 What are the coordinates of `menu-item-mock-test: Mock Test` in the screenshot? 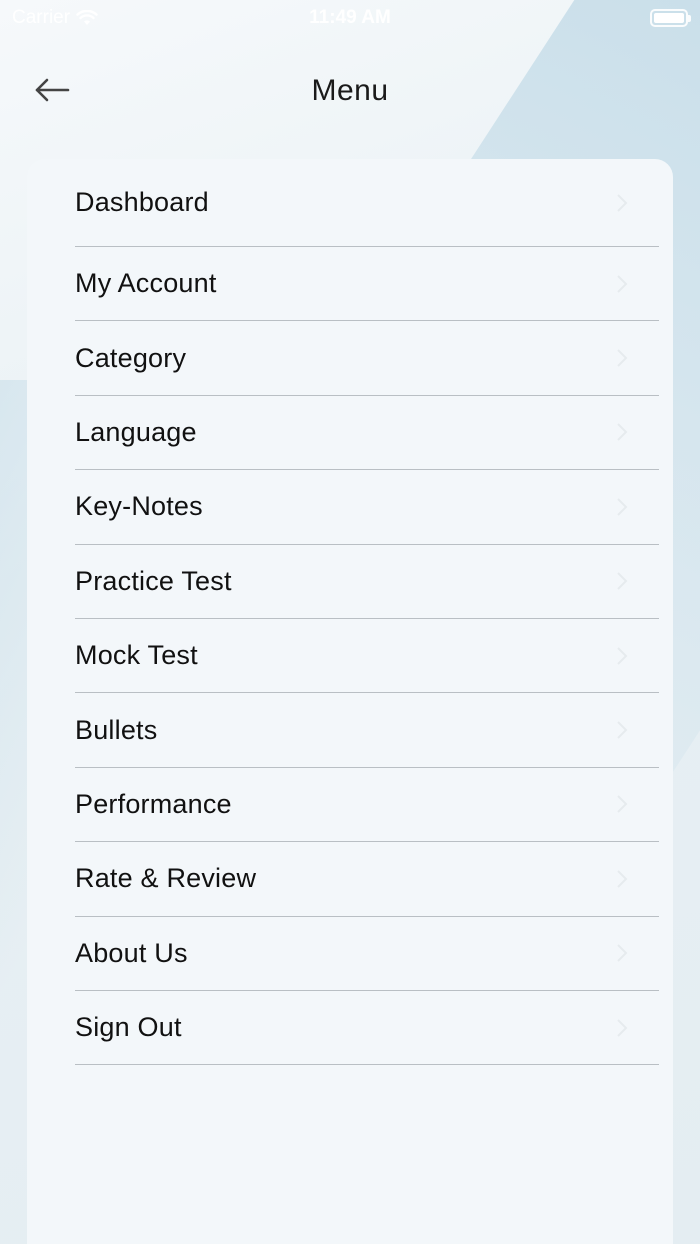 It's located at (367, 656).